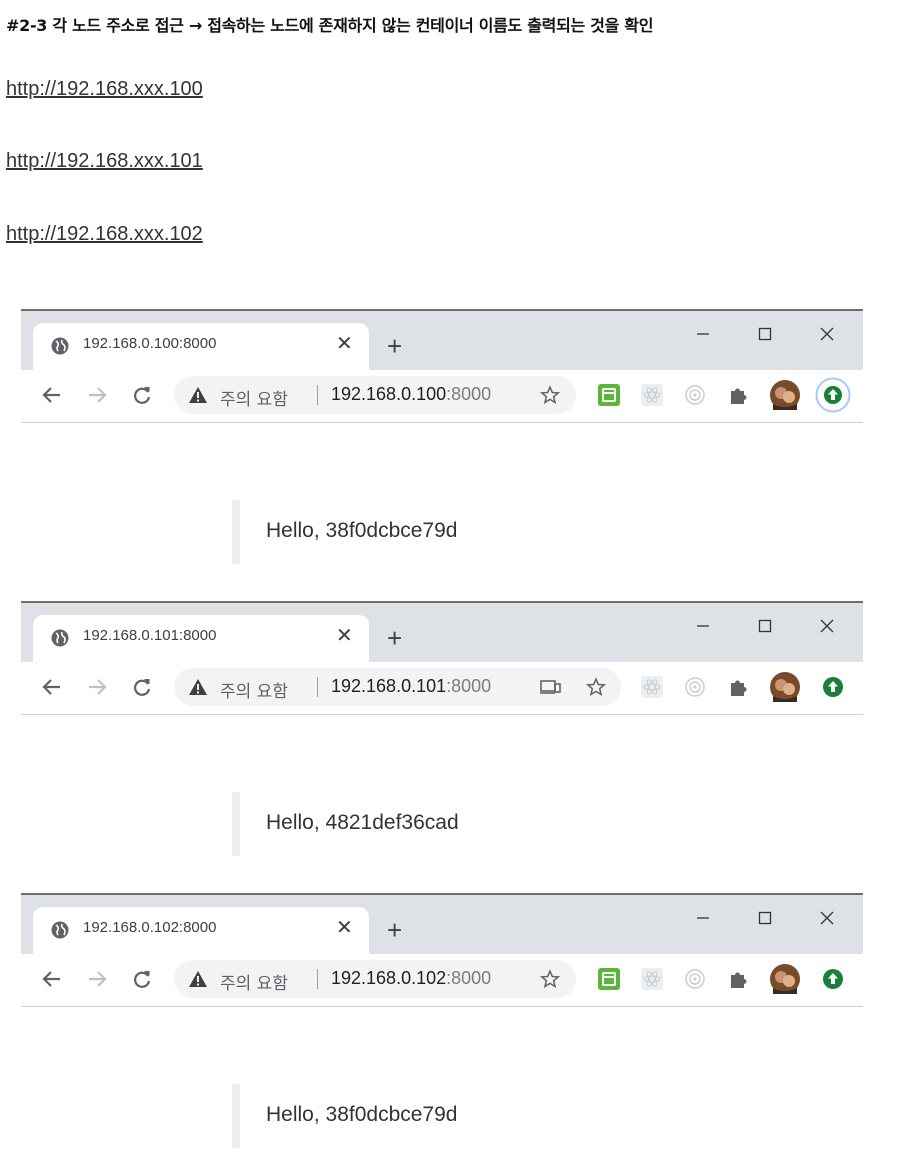 This screenshot has width=913, height=1152. I want to click on browser-tab: 192.168.0.100:8000 ✕, so click(201, 347).